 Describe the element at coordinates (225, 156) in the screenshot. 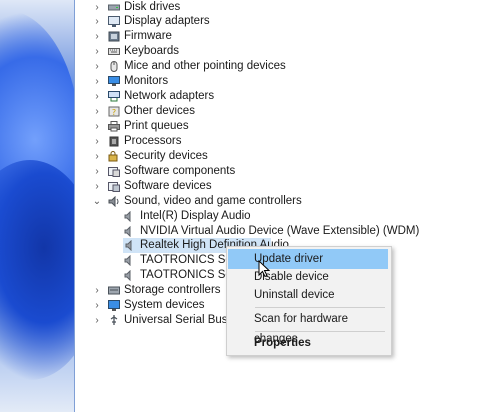

I see `tree-item-security-devices: › Security devices` at that location.